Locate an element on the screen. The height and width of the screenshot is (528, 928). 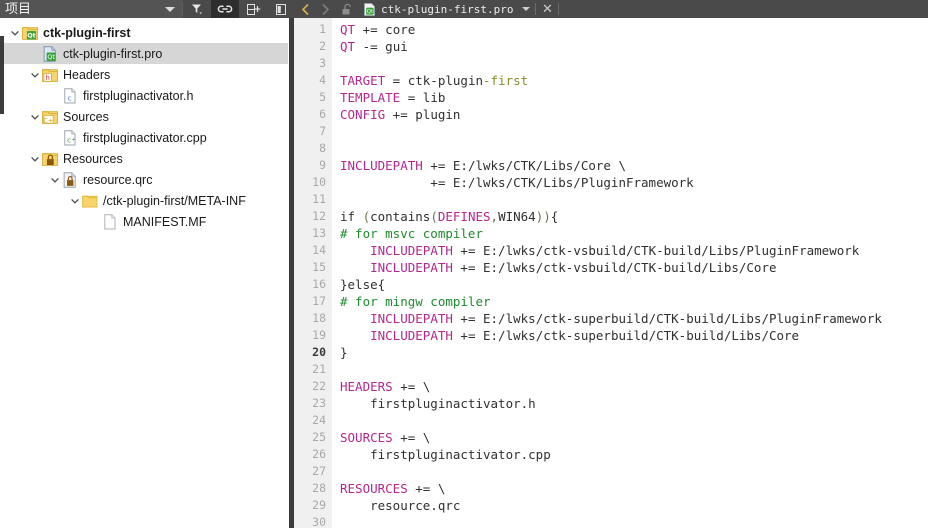
code-line: CONFIG += plugin is located at coordinates (634, 114).